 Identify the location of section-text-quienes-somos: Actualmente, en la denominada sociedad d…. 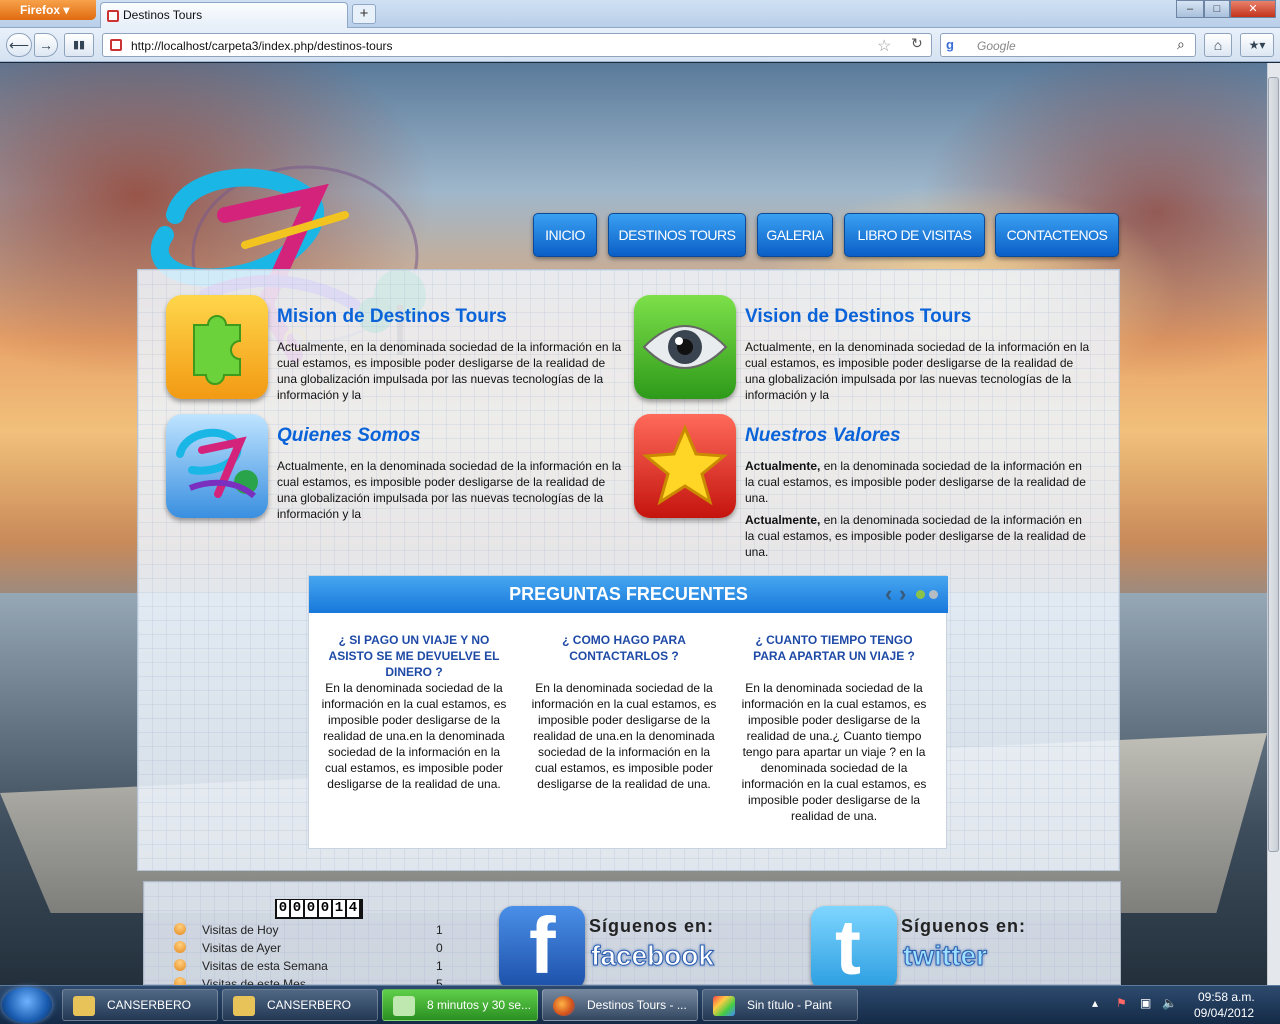
(449, 490).